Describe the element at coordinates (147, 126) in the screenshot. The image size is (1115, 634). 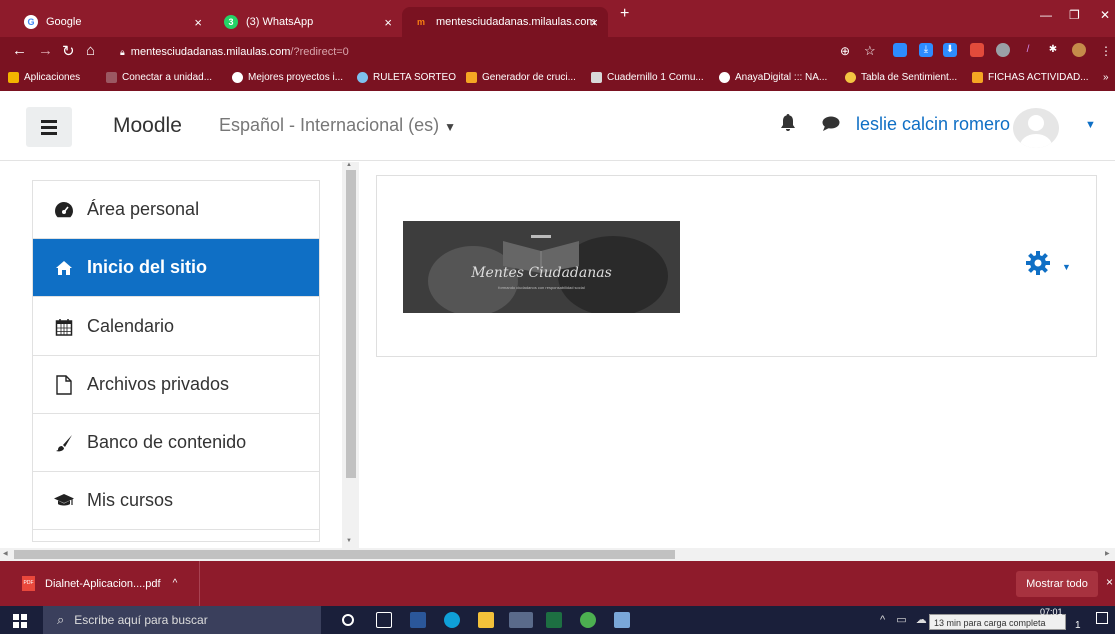
I see `site-brand: Moodle` at that location.